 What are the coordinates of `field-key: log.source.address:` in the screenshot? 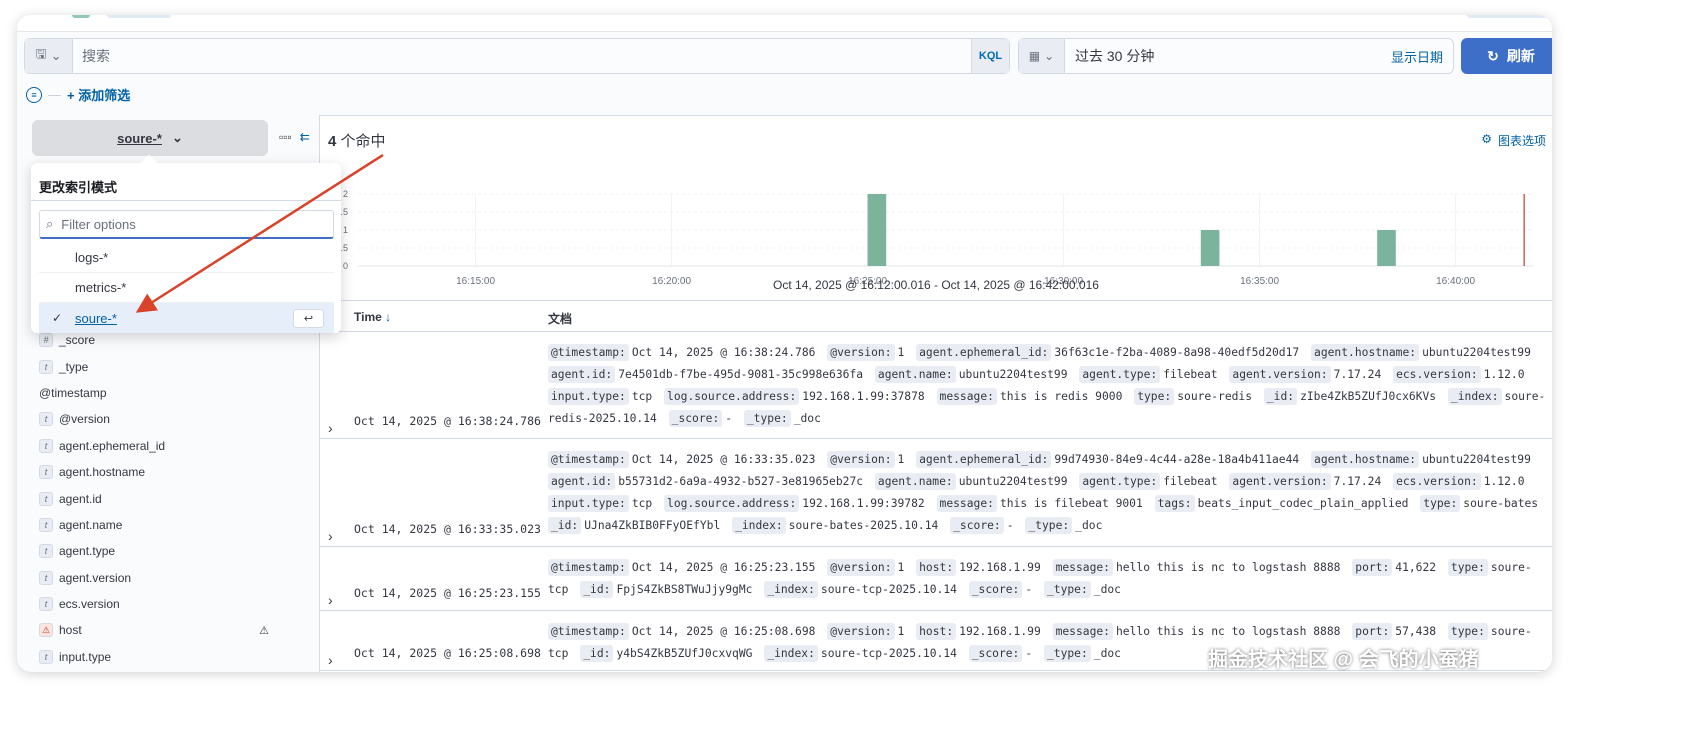 It's located at (732, 396).